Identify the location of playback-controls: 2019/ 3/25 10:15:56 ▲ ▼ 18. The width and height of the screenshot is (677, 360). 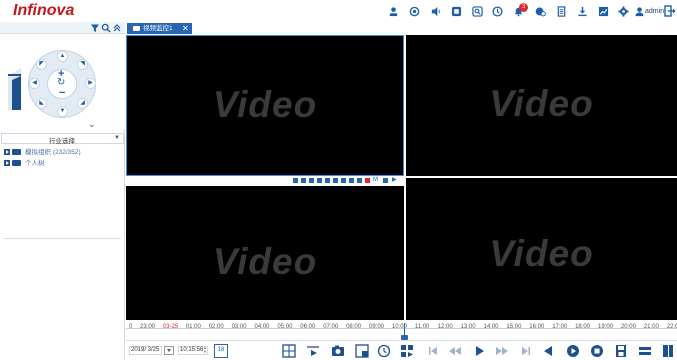
(401, 350).